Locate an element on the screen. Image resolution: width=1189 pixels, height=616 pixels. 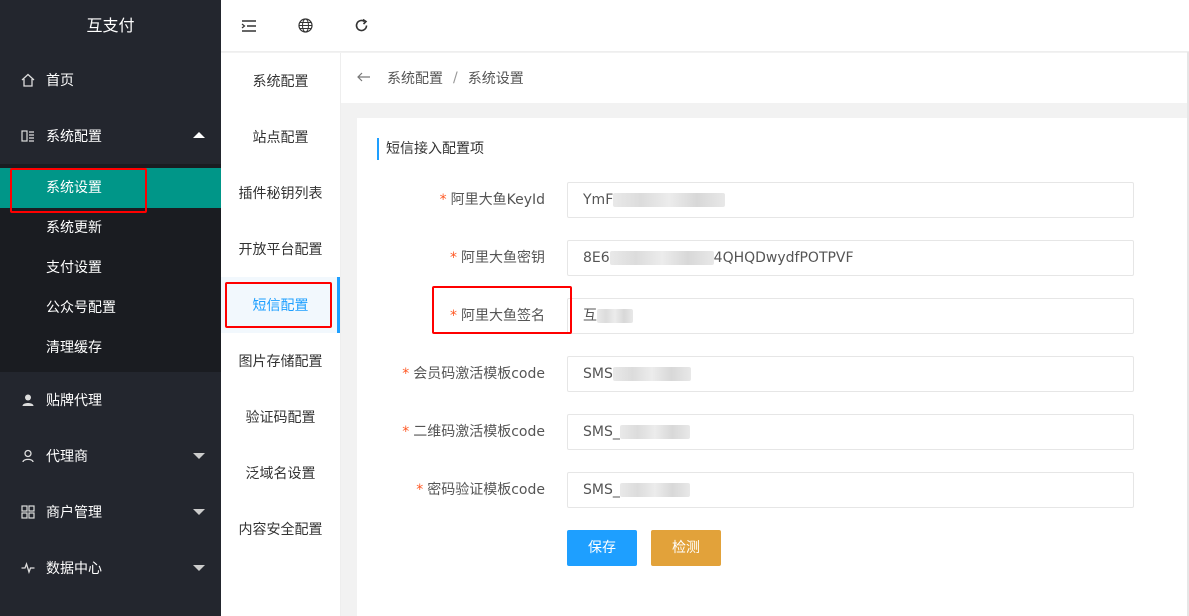
refresh-icon is located at coordinates (361, 26).